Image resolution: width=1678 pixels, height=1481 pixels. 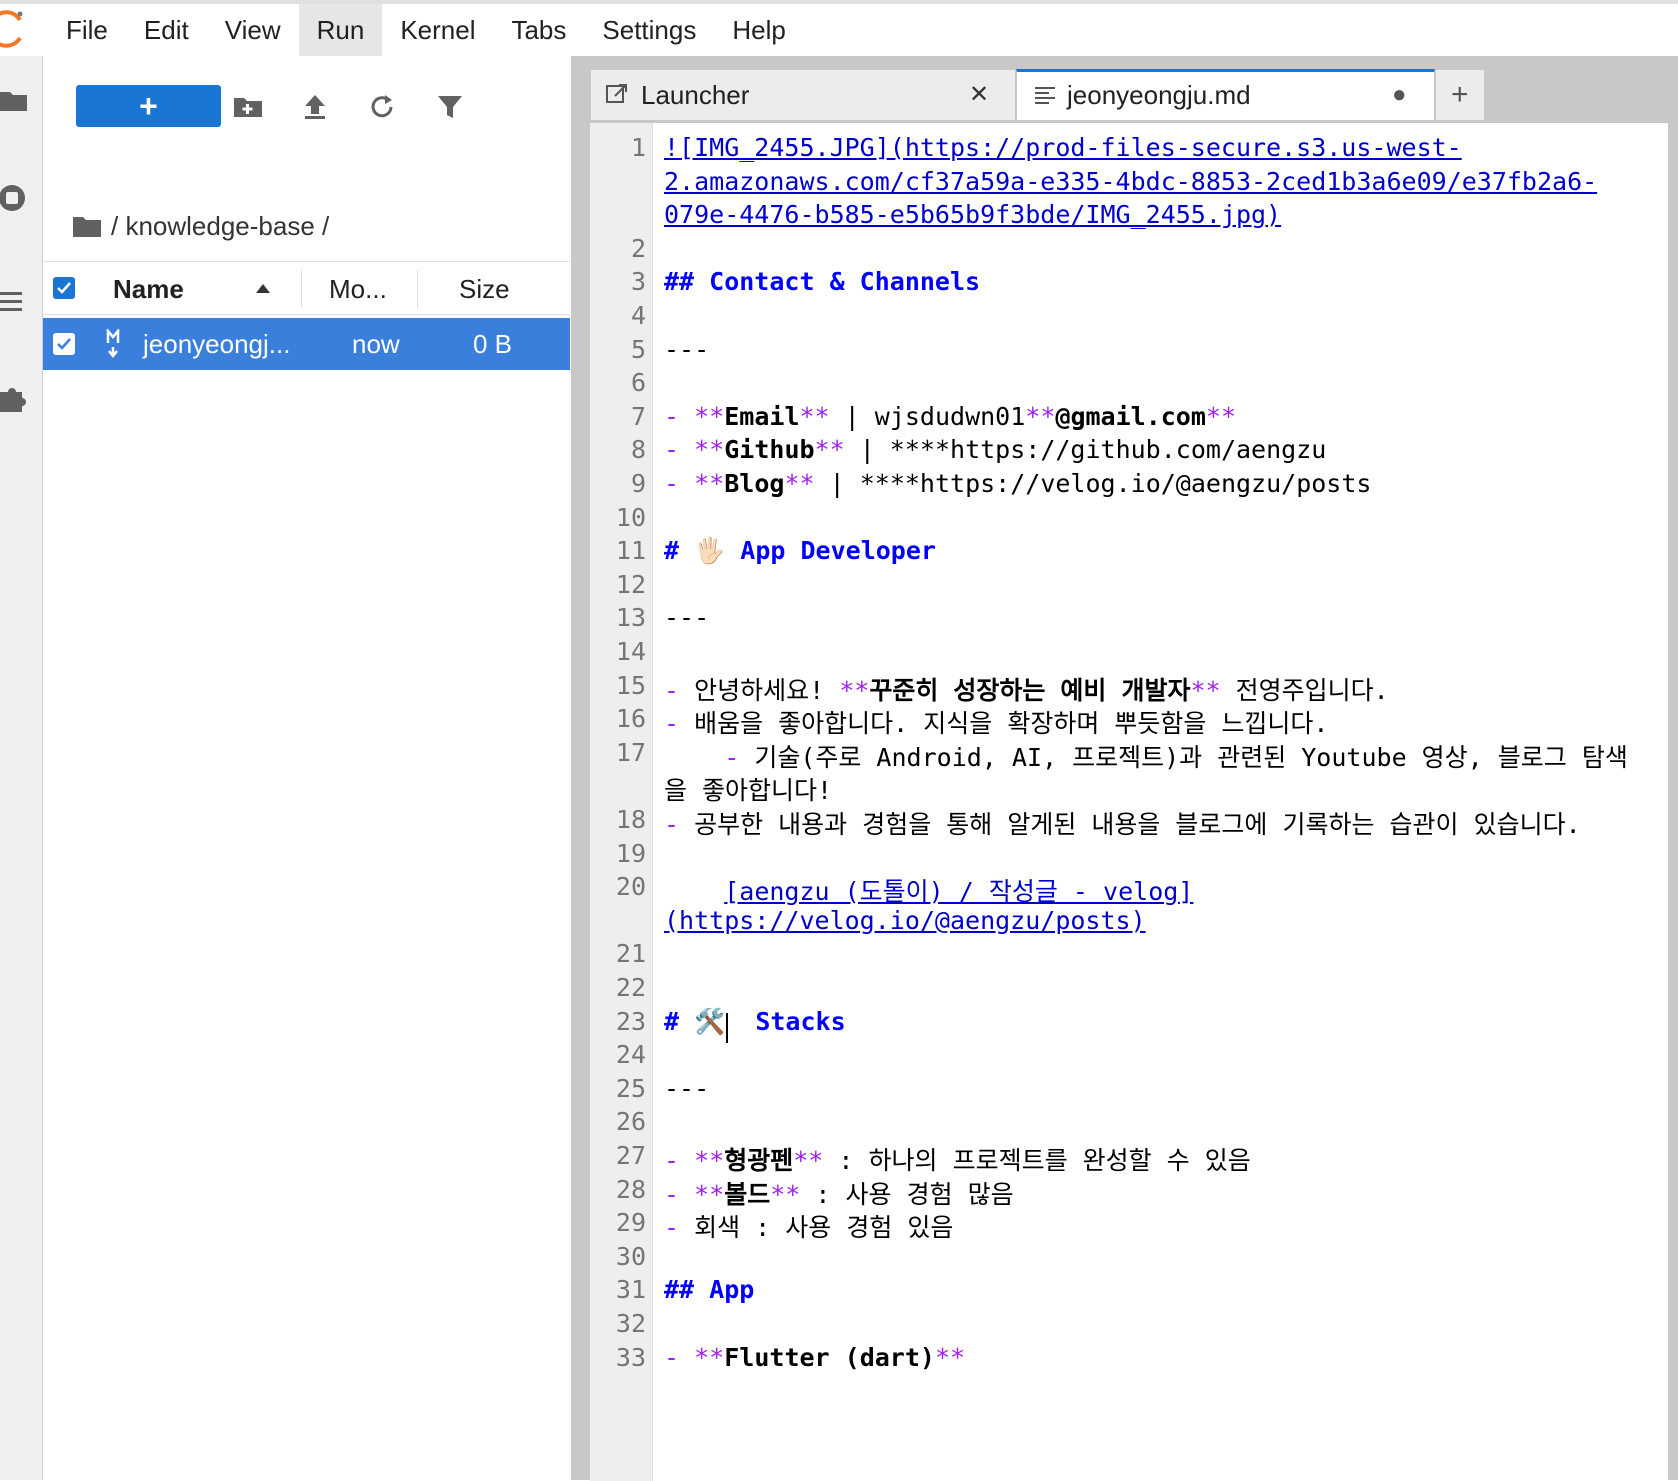 I want to click on code-line: ## App, so click(x=709, y=1289).